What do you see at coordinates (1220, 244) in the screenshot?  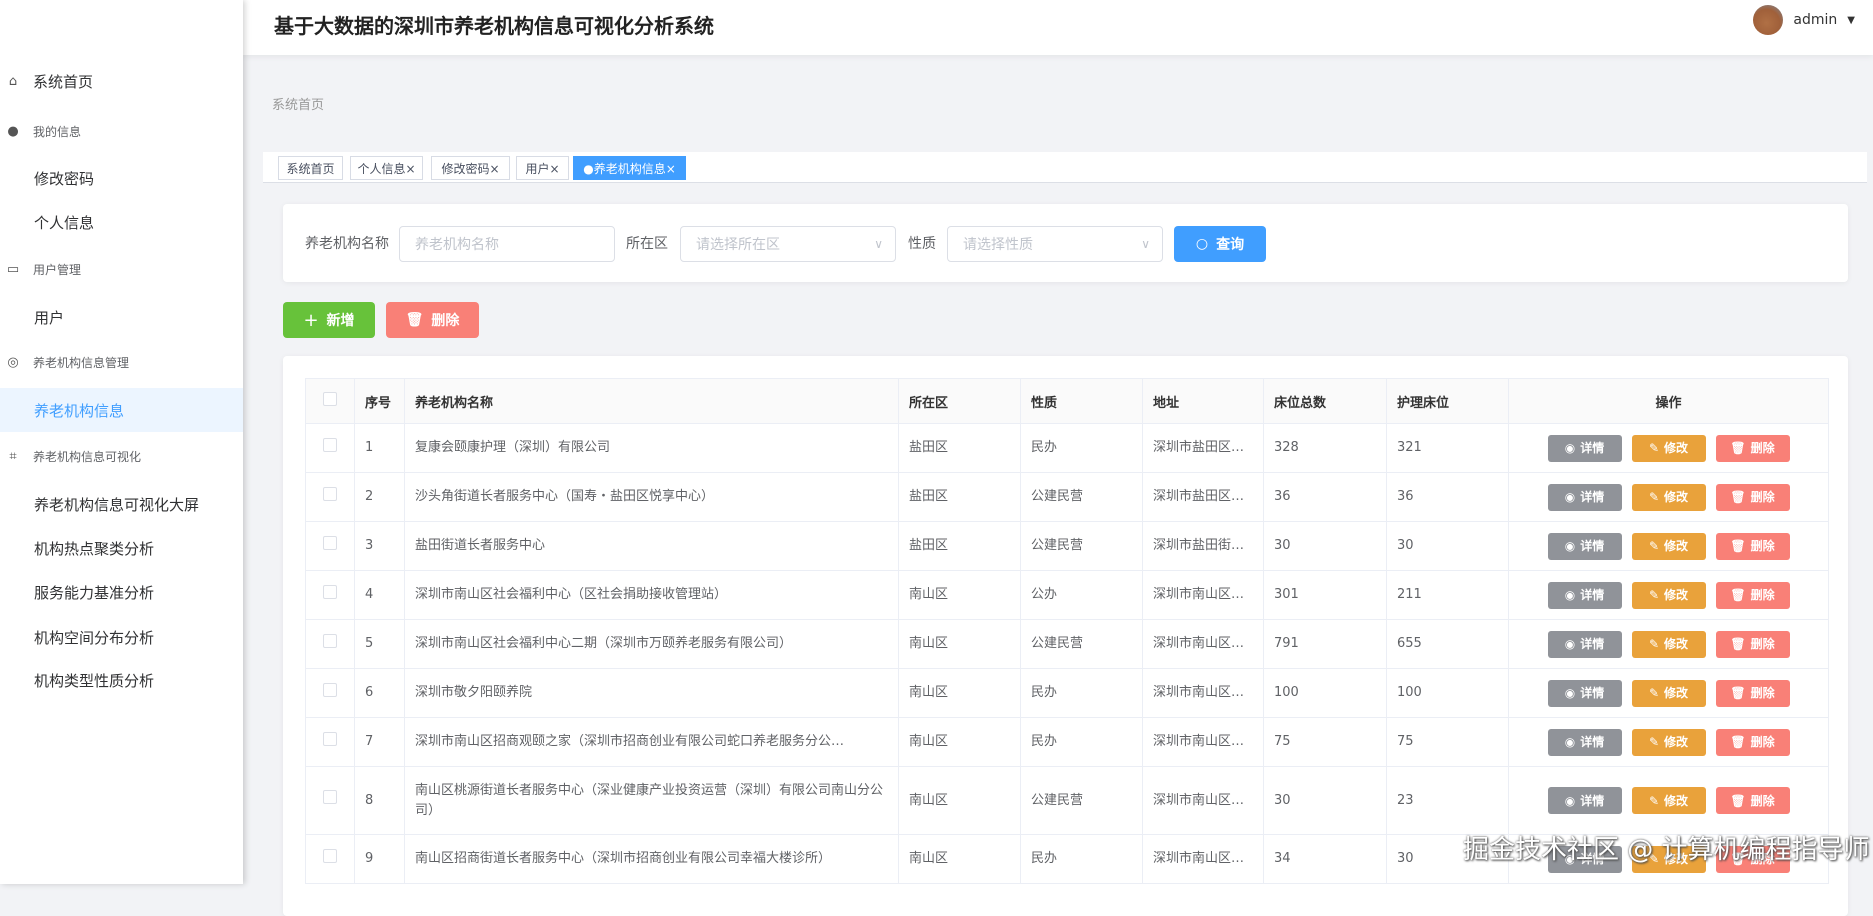 I see `query-button: ○ 查询` at bounding box center [1220, 244].